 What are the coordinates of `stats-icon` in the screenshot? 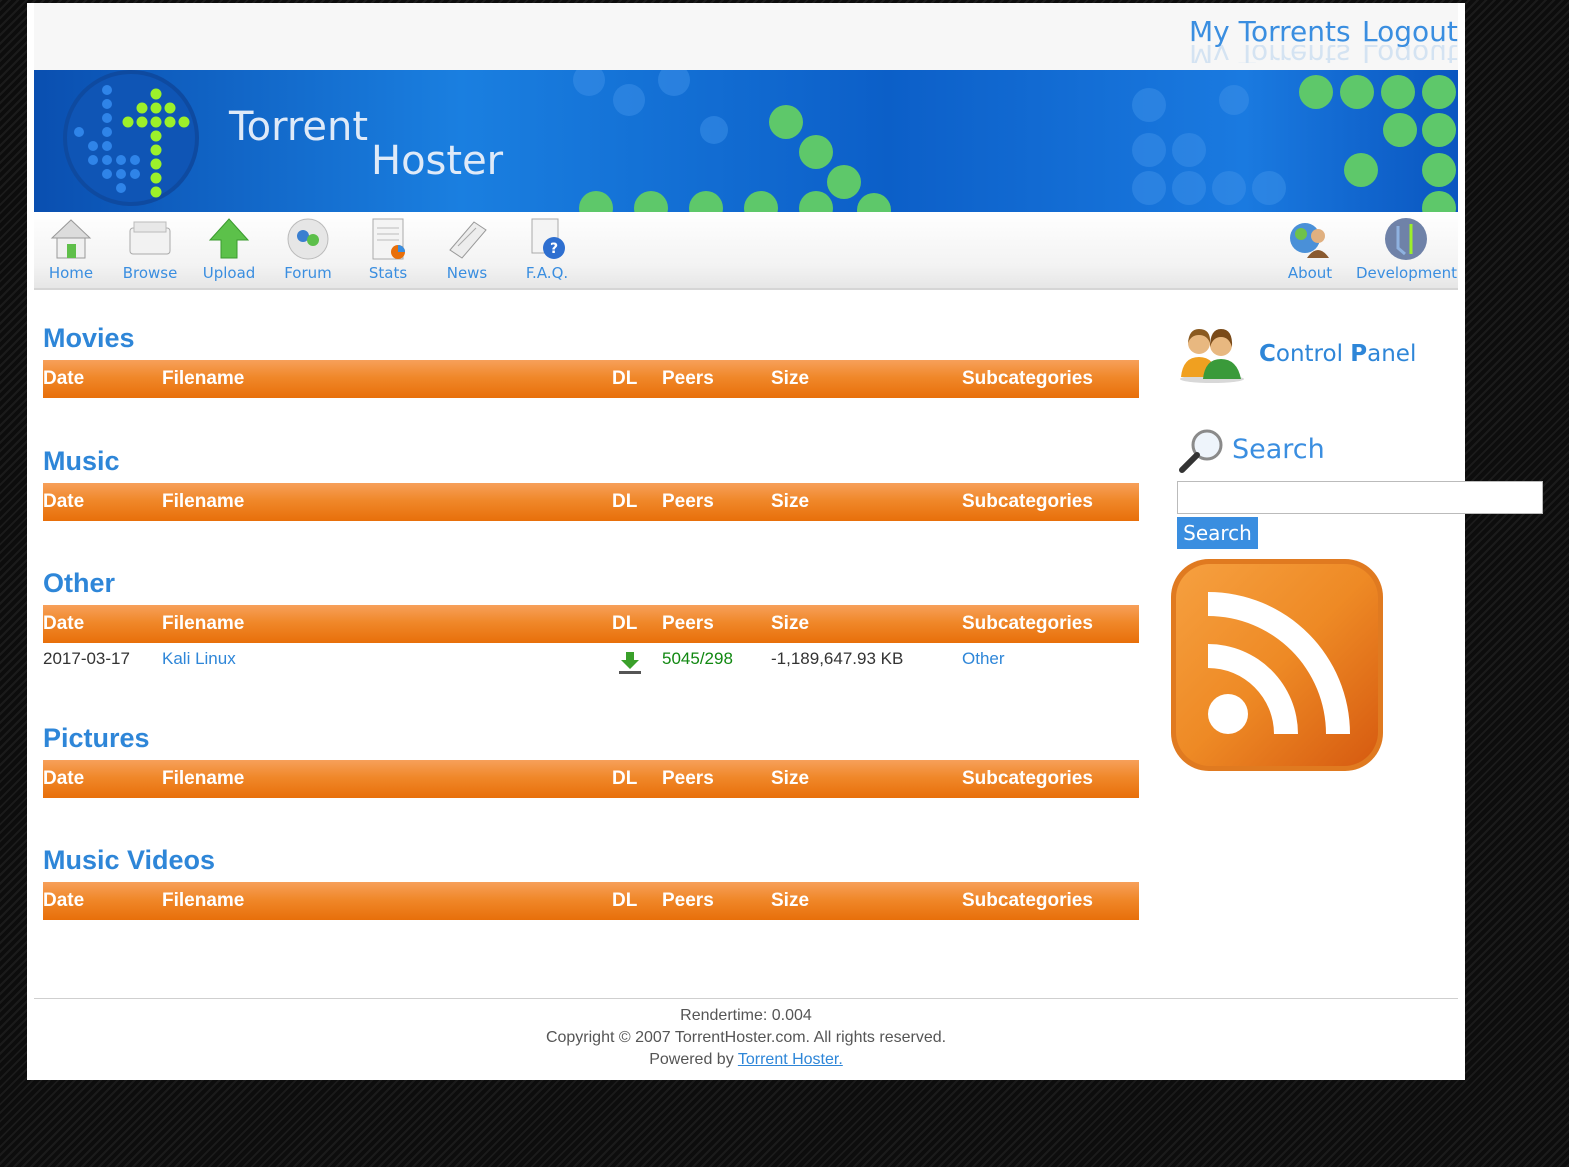 It's located at (388, 239).